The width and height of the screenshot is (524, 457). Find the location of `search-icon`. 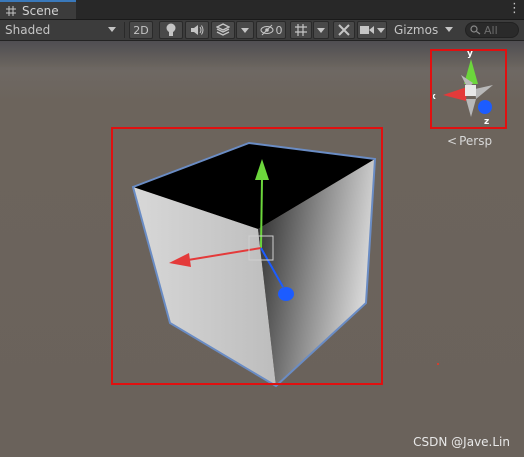

search-icon is located at coordinates (475, 30).